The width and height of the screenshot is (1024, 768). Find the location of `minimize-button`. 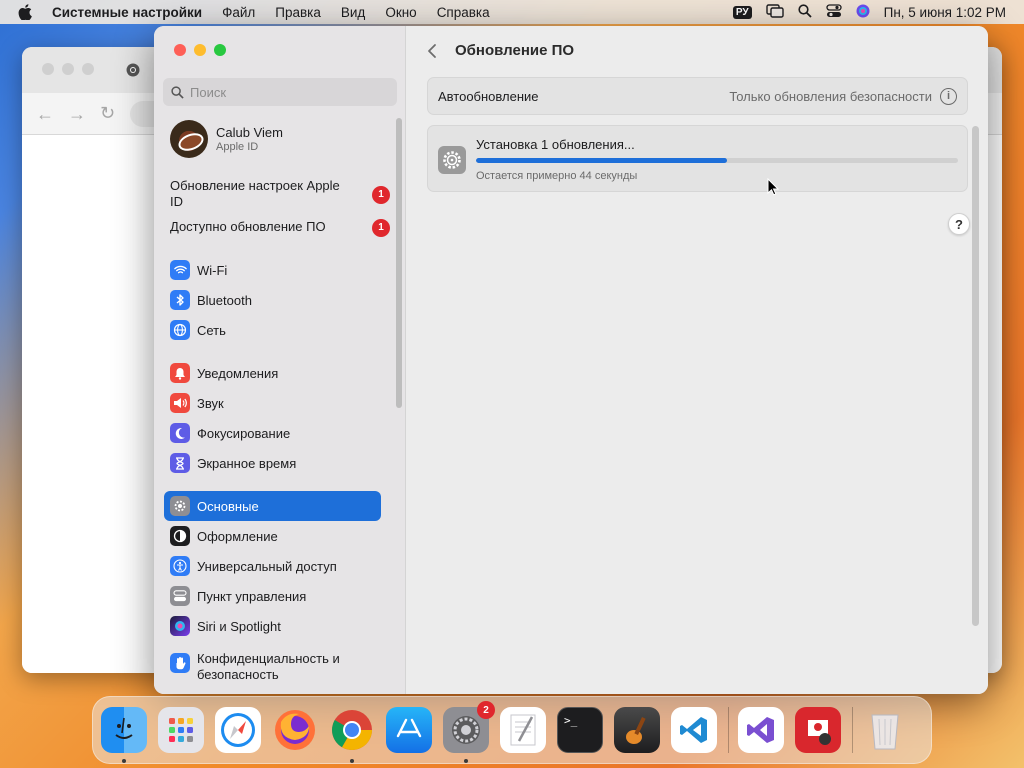

minimize-button is located at coordinates (200, 50).